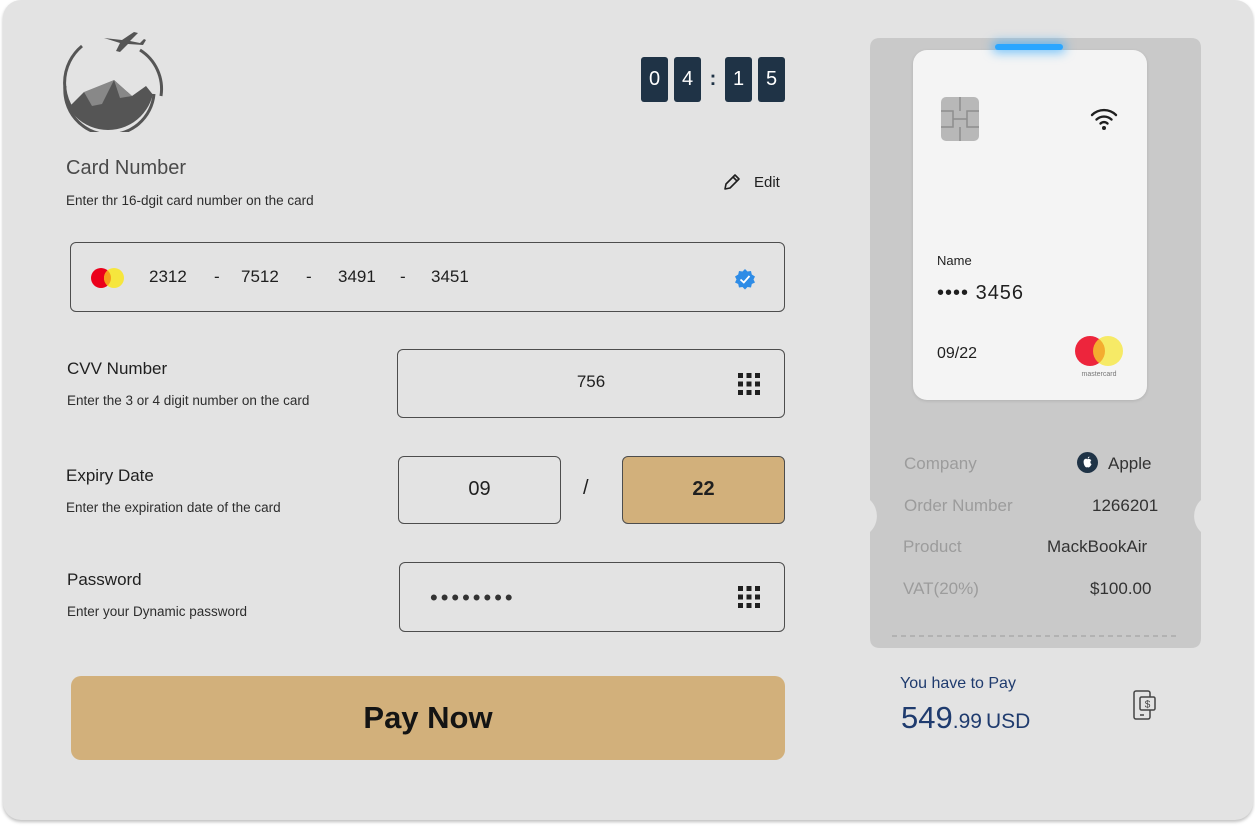 The height and width of the screenshot is (827, 1255). I want to click on card-expiry: 09/22, so click(957, 353).